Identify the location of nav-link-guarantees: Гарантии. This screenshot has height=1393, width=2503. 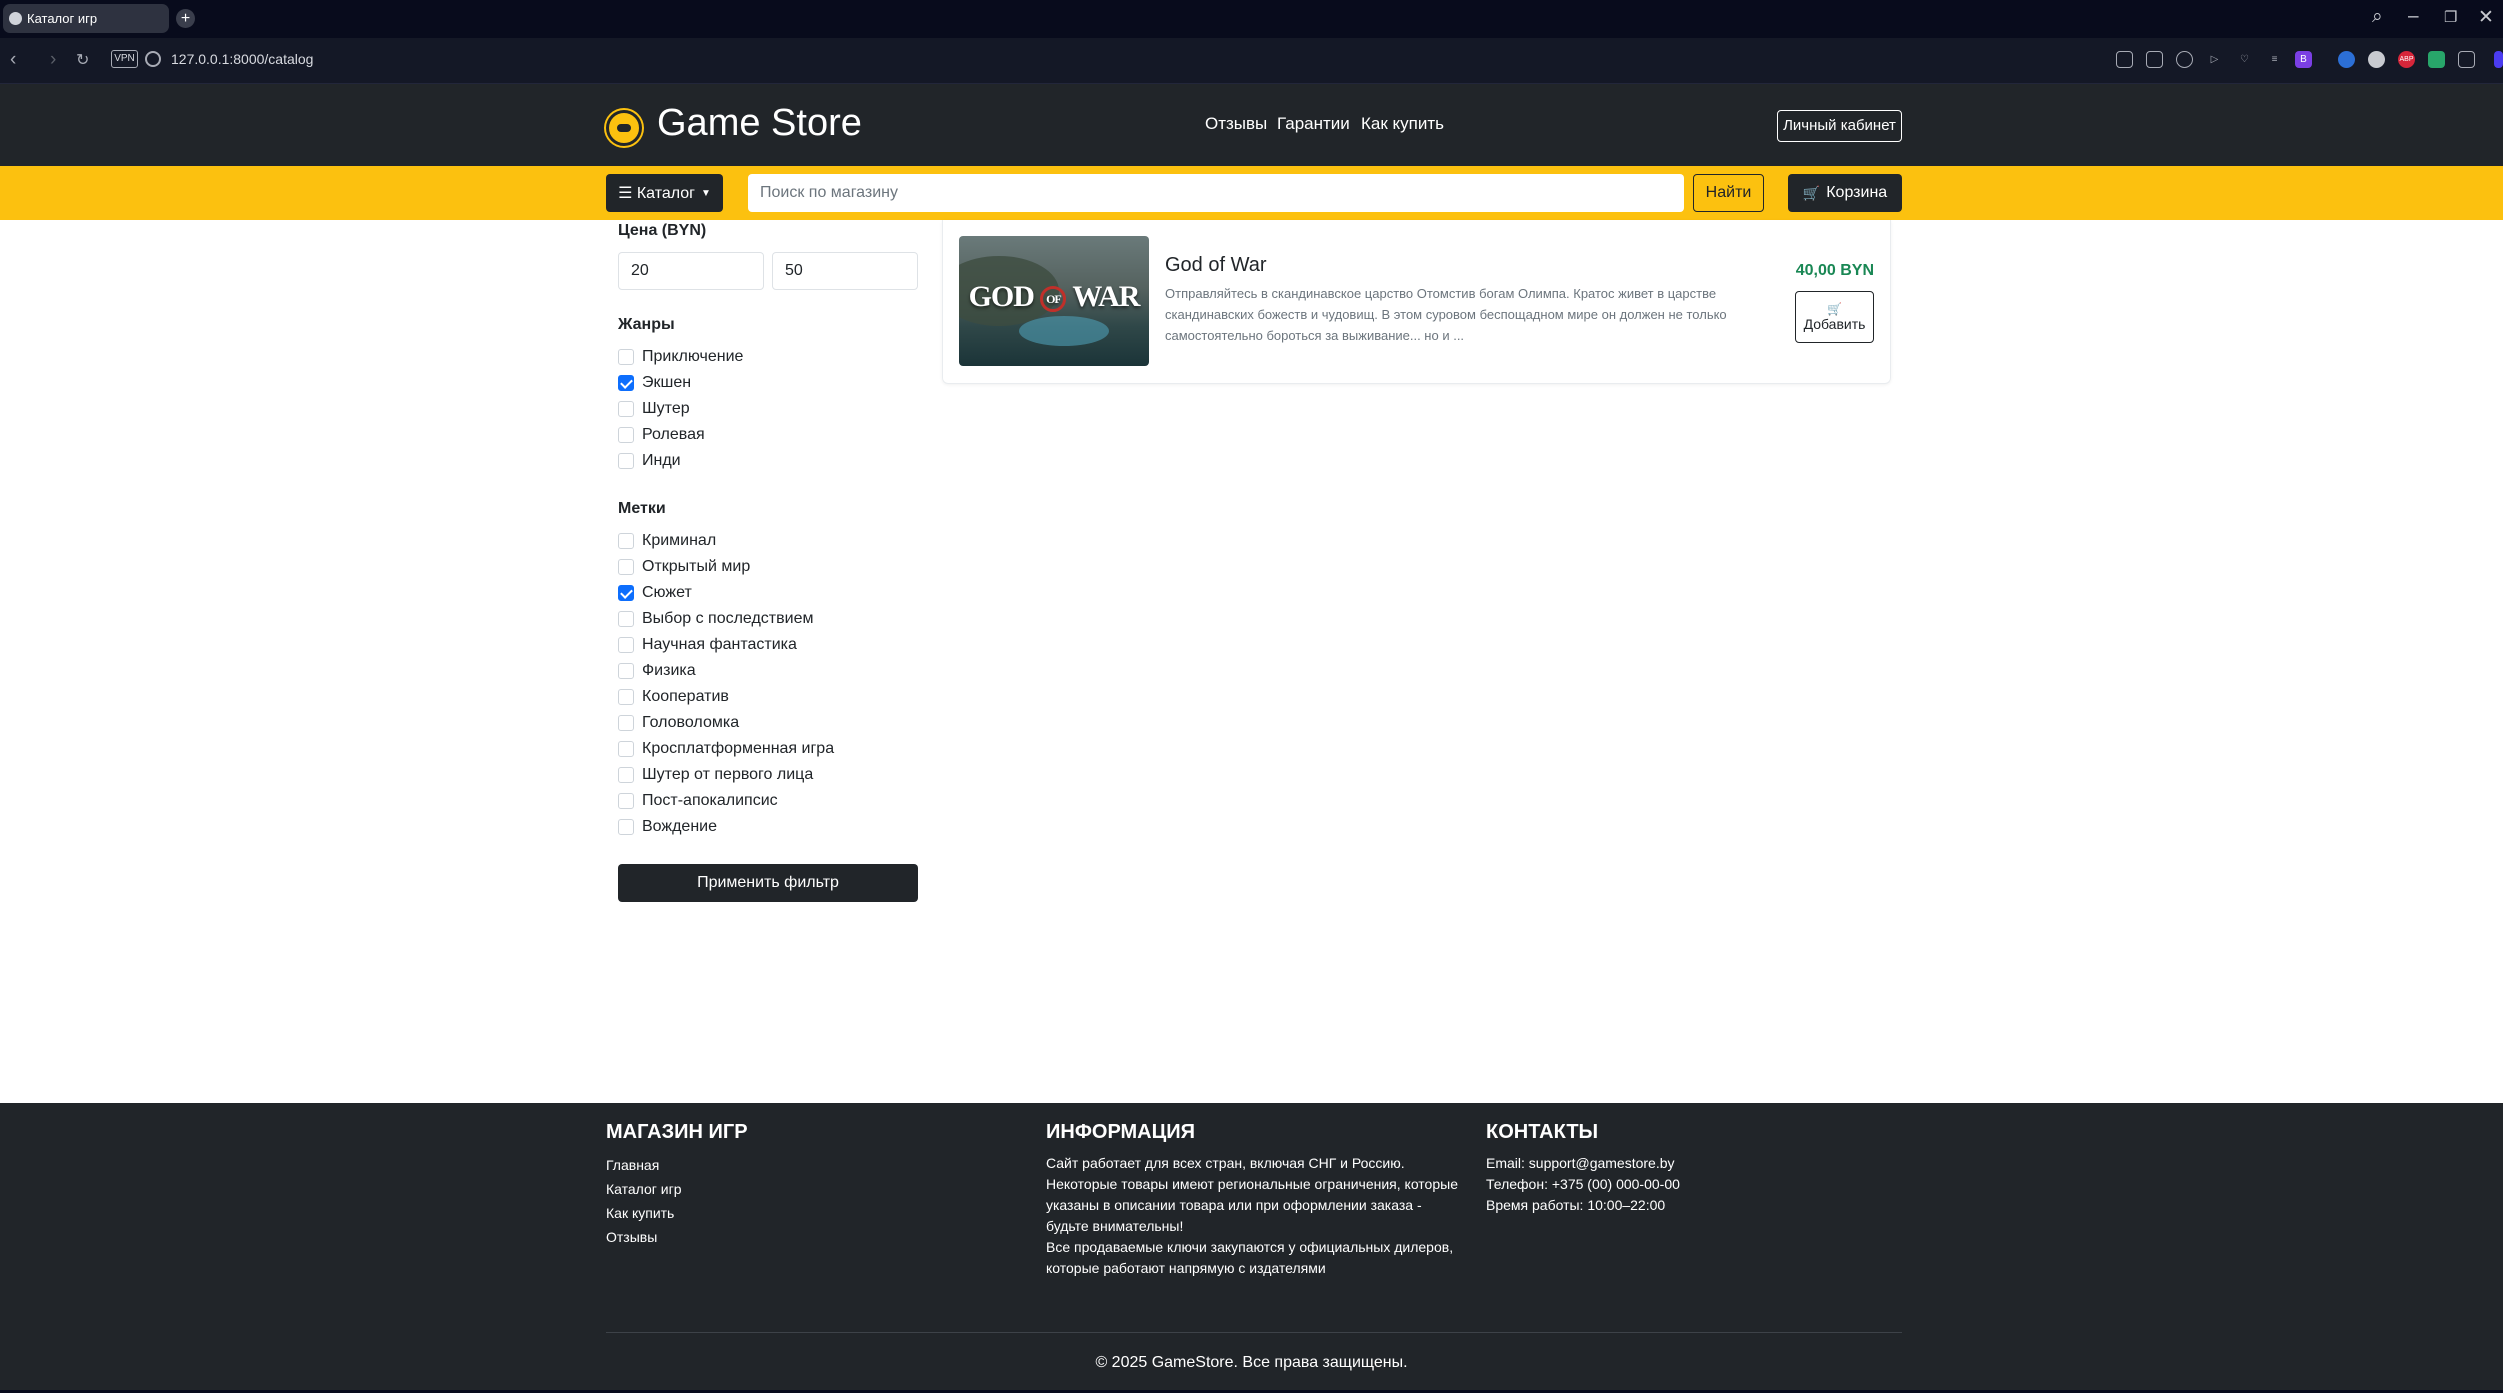
(1313, 124).